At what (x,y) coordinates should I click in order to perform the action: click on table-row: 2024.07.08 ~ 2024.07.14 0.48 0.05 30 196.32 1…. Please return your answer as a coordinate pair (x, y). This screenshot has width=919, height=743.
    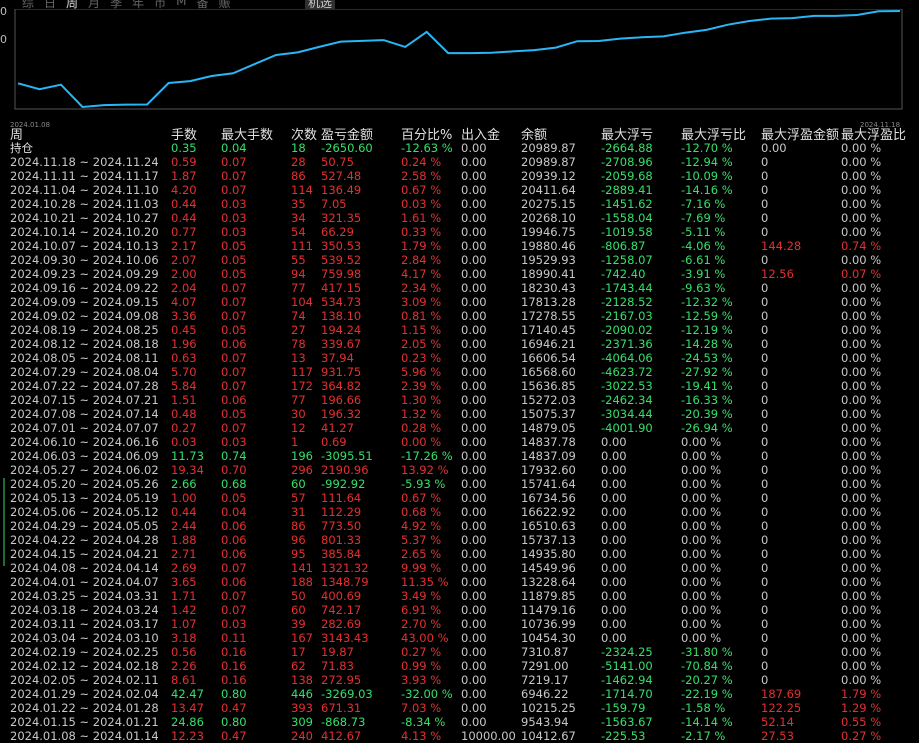
    Looking at the image, I should click on (459, 414).